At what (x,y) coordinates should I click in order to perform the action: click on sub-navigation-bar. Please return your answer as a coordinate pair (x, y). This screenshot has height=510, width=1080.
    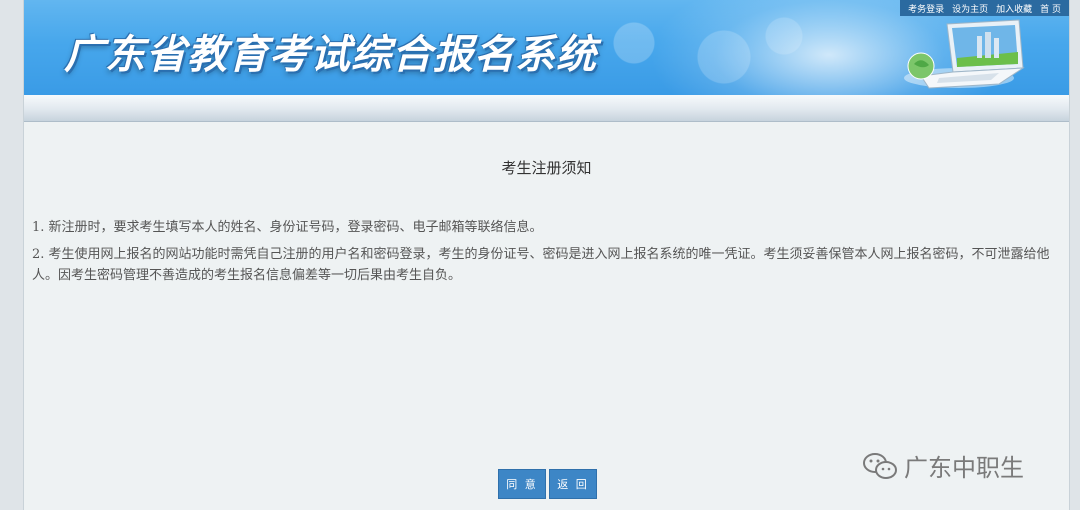
    Looking at the image, I should click on (546, 108).